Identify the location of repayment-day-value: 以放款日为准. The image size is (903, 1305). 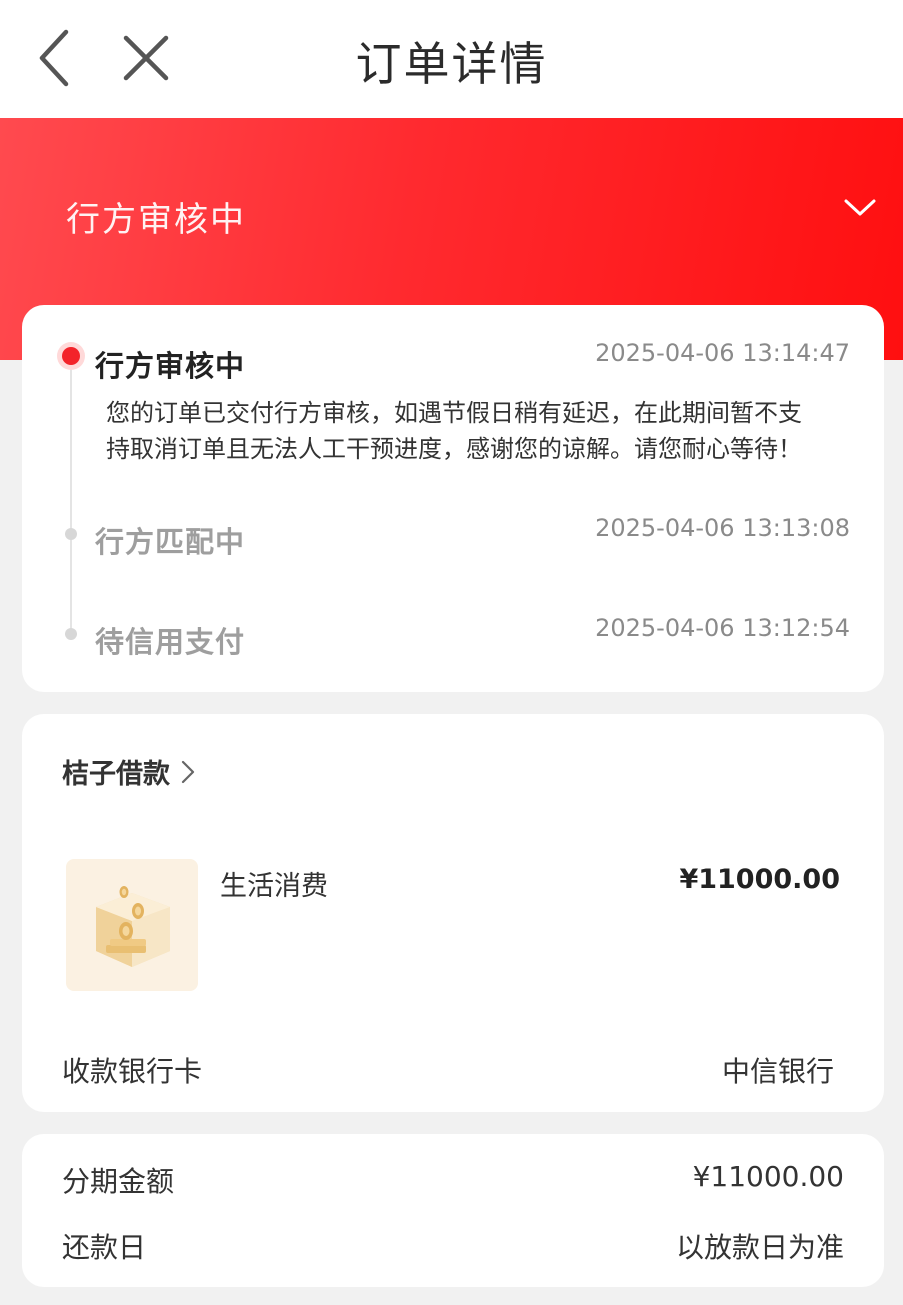
(759, 1247).